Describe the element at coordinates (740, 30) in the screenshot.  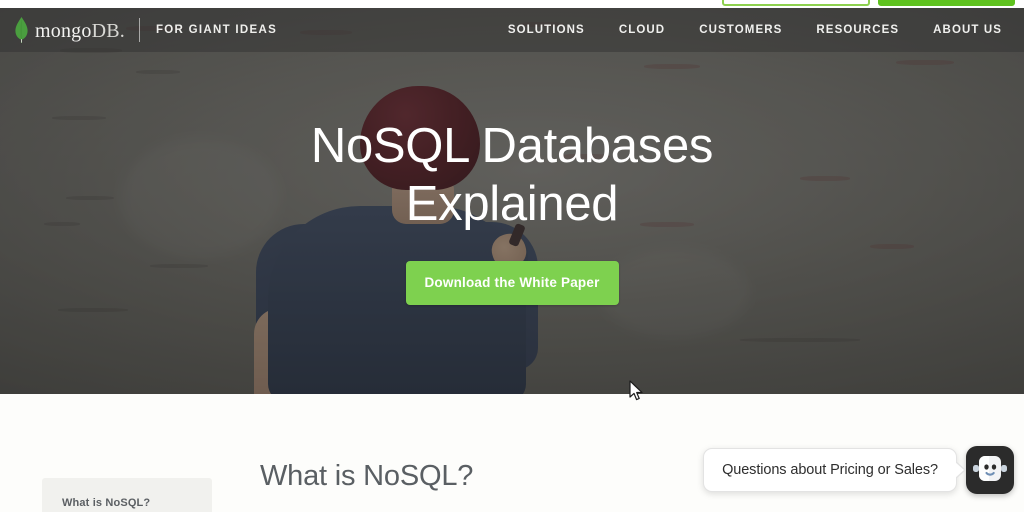
I see `nav-item-customers: CUSTOMERS` at that location.